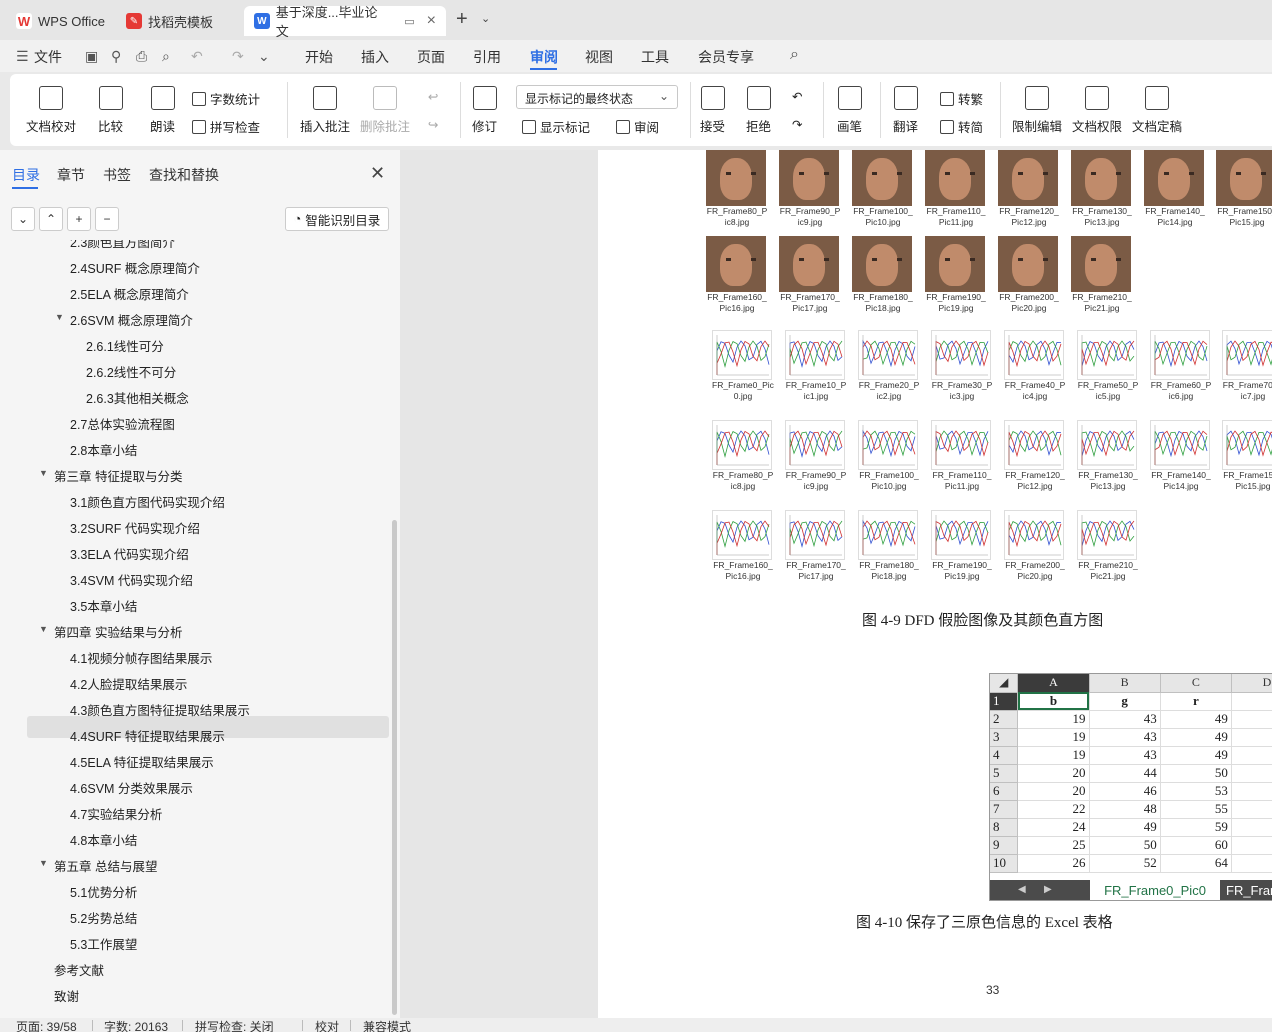 This screenshot has height=1032, width=1272. What do you see at coordinates (128, 683) in the screenshot?
I see `toc-item: 4.2人脸提取结果展示` at bounding box center [128, 683].